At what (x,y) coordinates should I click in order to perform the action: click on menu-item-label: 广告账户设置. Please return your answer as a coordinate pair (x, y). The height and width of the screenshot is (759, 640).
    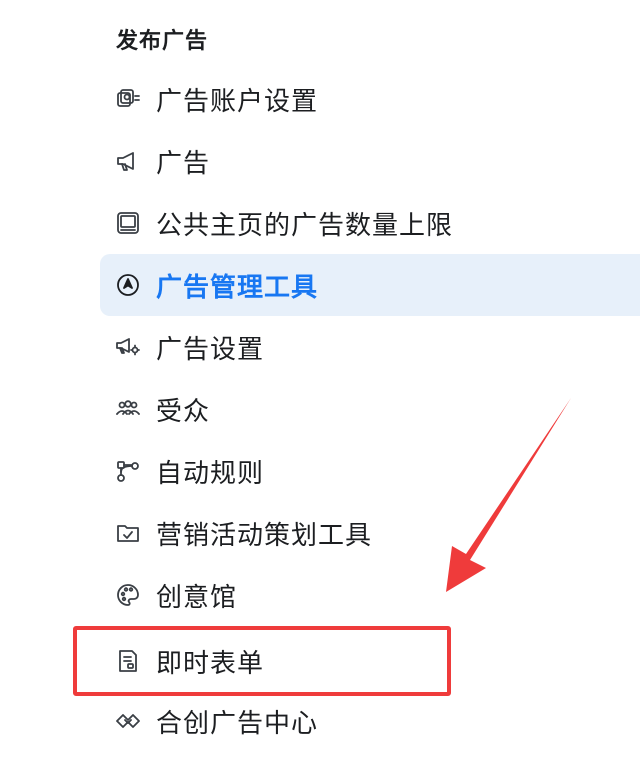
    Looking at the image, I should click on (237, 101).